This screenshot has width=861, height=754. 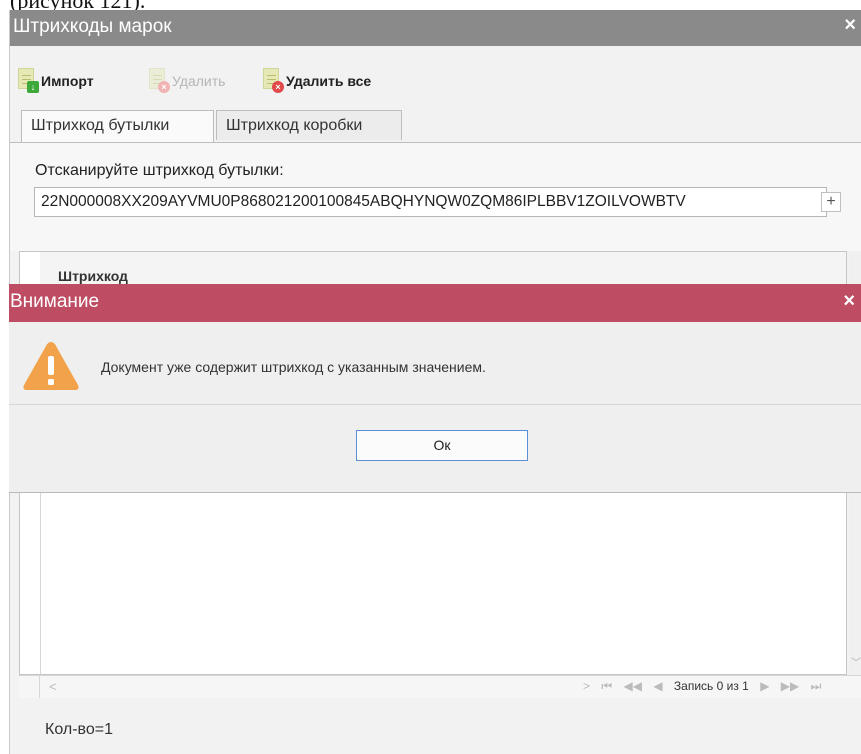 I want to click on record-counter: Запись 0 из 1, so click(x=711, y=686).